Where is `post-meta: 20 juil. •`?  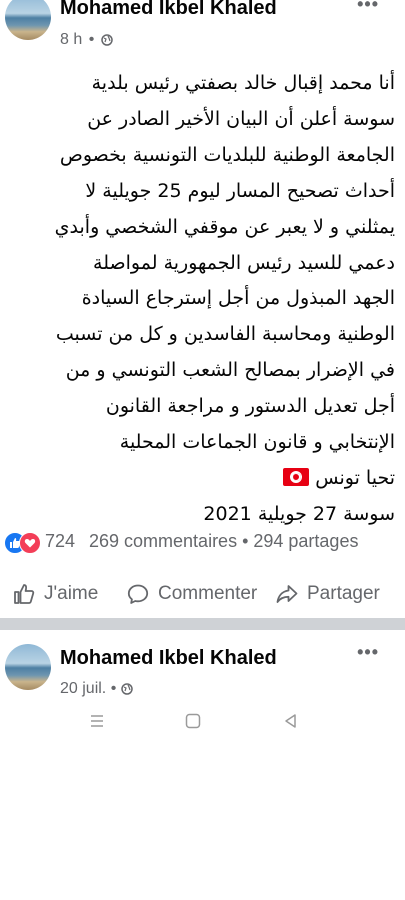 post-meta: 20 juil. • is located at coordinates (96, 689).